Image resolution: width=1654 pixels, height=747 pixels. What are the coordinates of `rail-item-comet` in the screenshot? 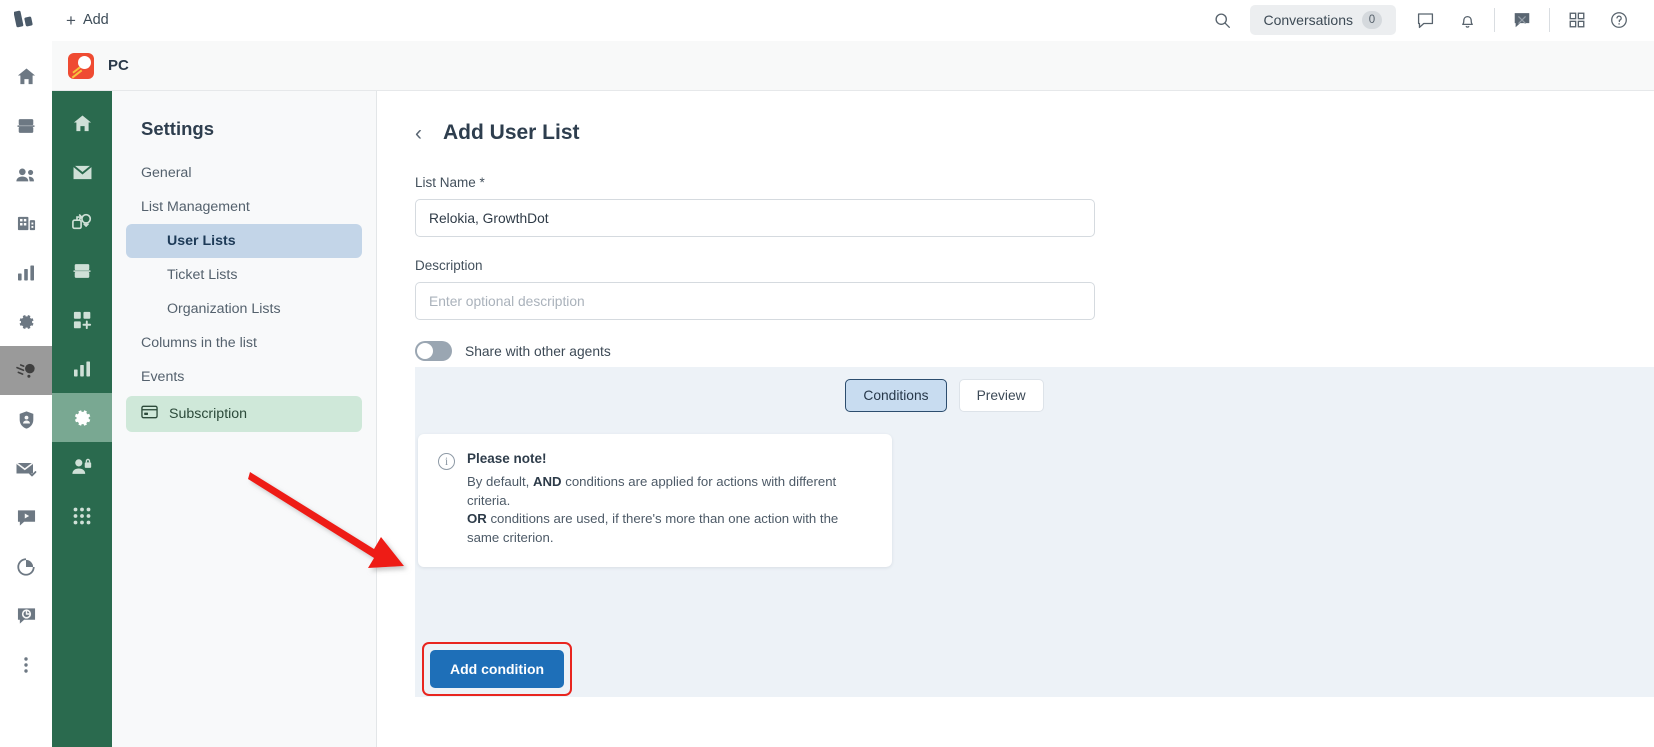 It's located at (26, 370).